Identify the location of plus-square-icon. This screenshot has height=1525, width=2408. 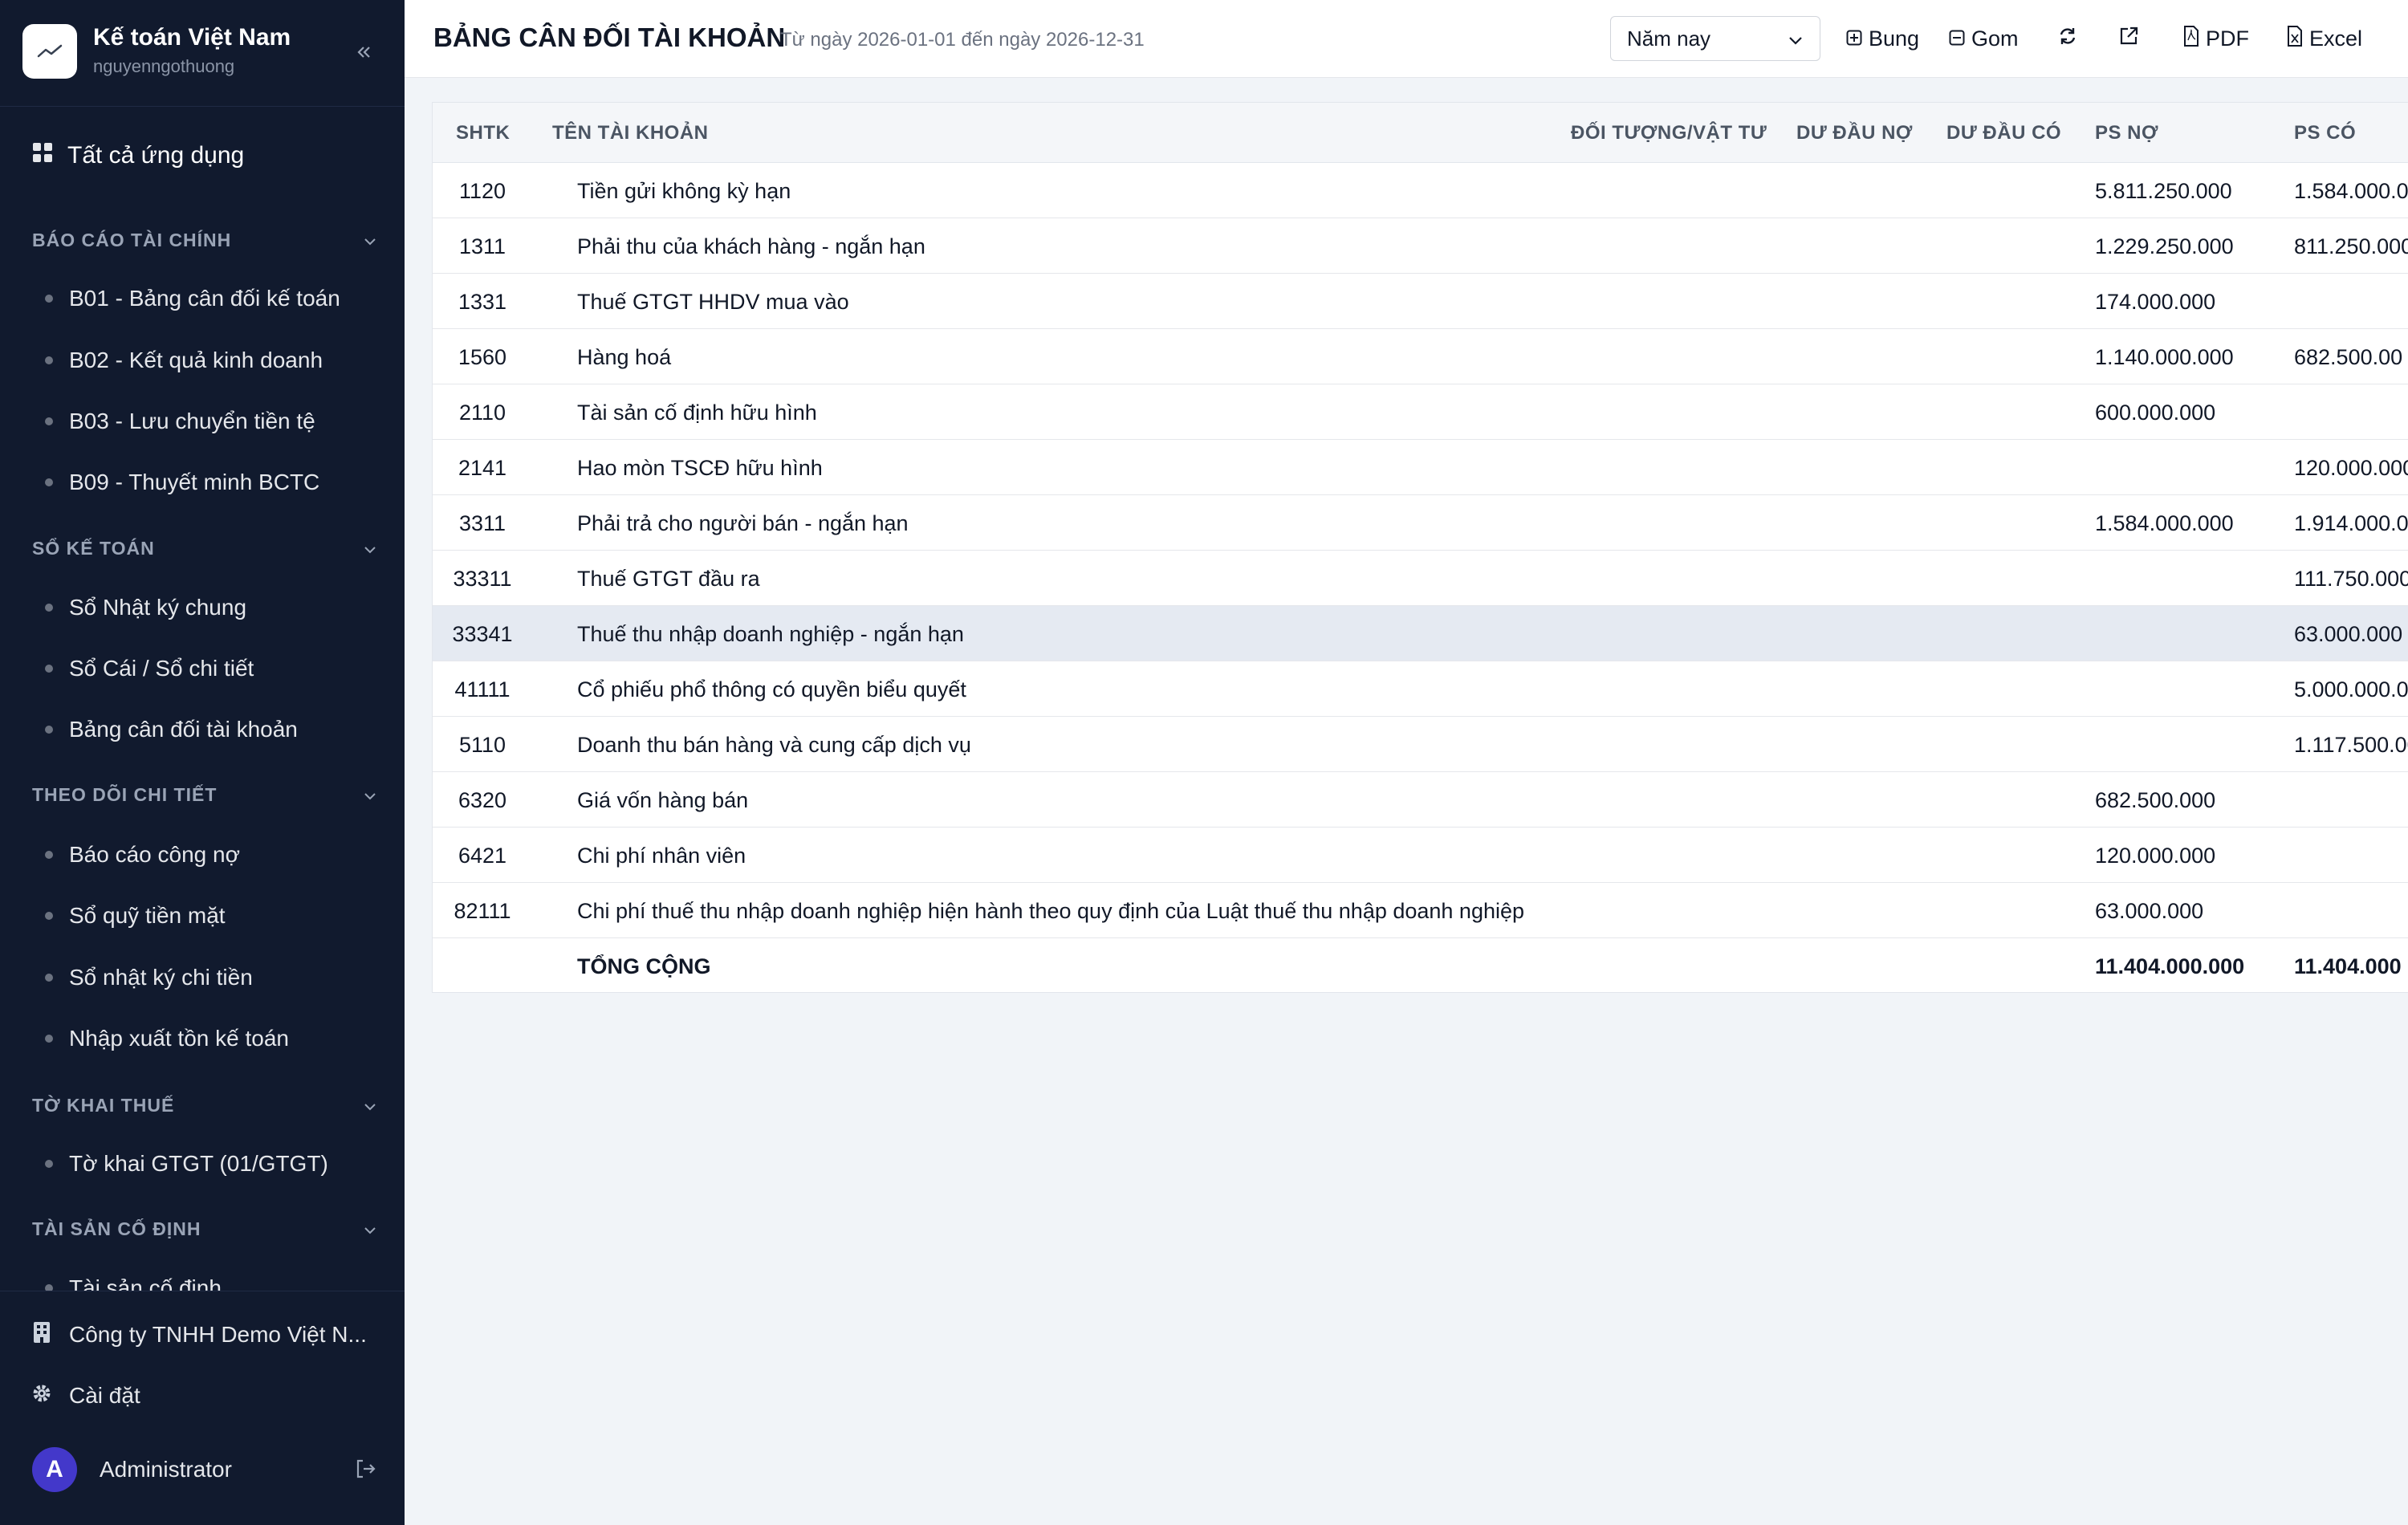
(1854, 39).